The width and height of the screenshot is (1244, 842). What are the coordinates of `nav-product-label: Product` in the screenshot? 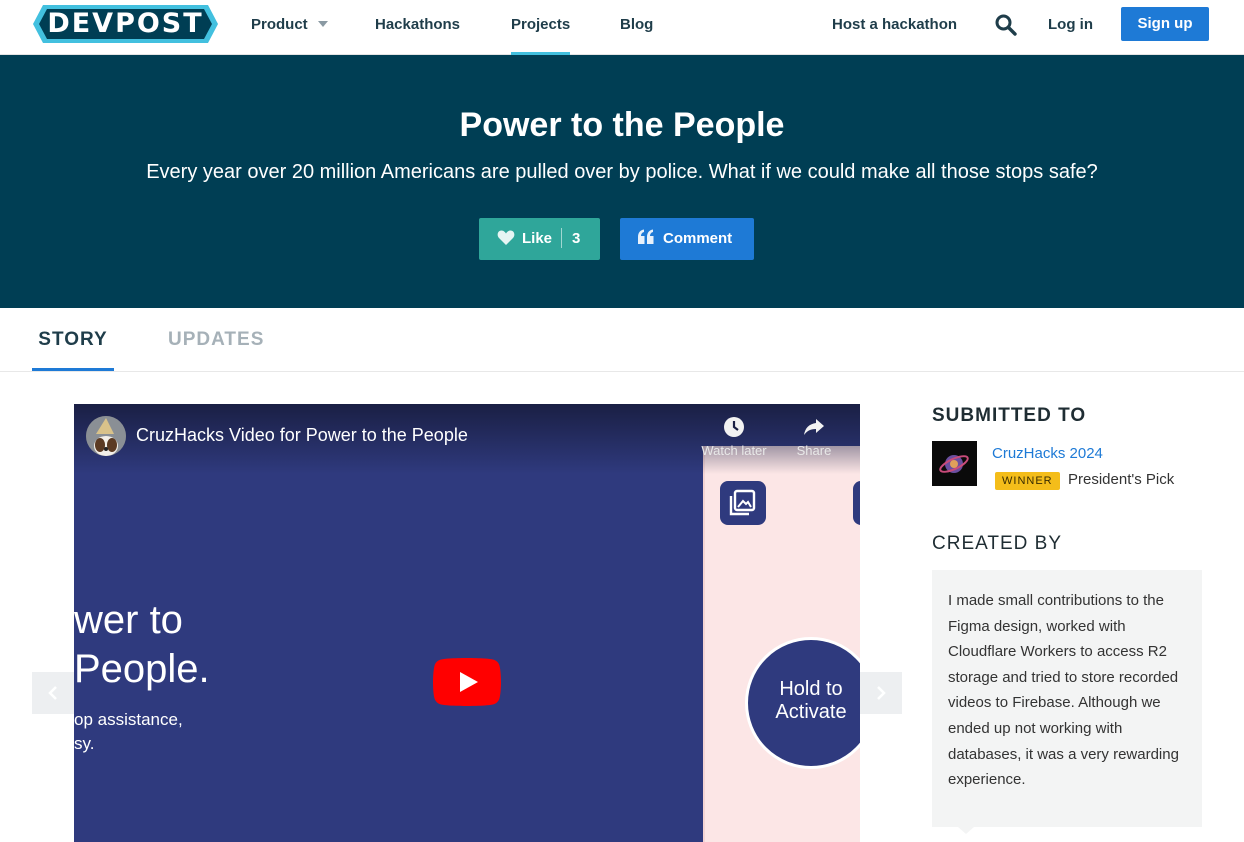 It's located at (279, 24).